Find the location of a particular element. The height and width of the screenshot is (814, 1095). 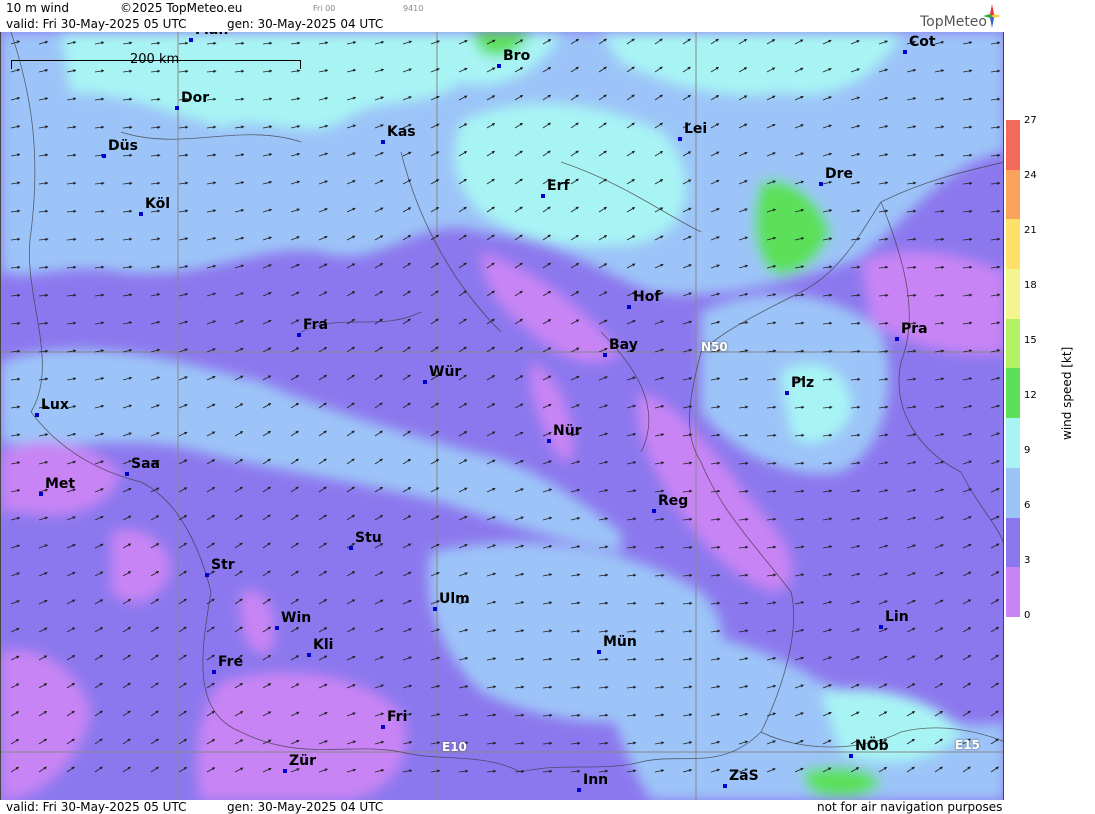

legend-tick: 15 is located at coordinates (1030, 340).